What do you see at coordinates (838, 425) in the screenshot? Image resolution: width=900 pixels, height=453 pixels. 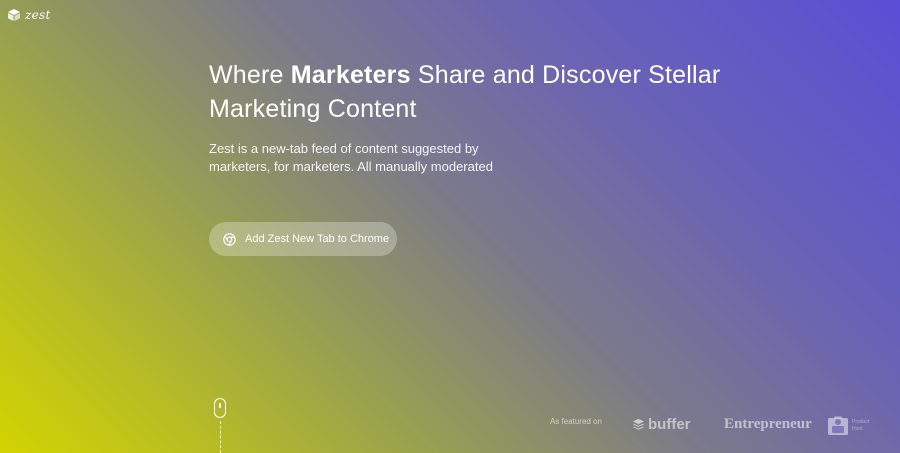 I see `product-hunt-kitty-icon` at bounding box center [838, 425].